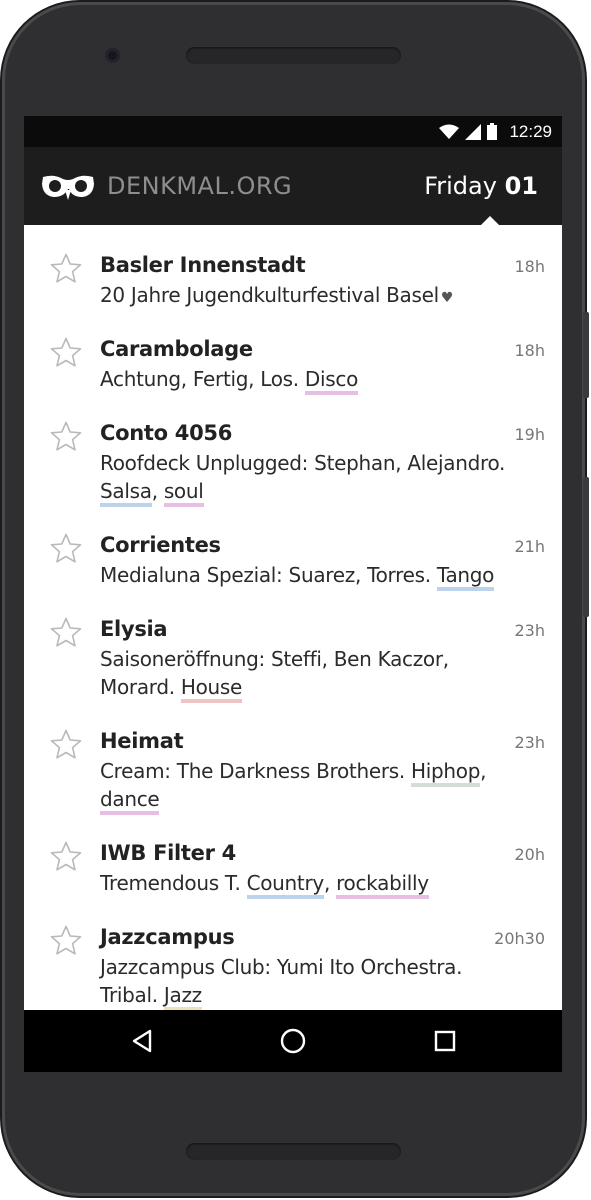 This screenshot has width=591, height=1200. What do you see at coordinates (167, 937) in the screenshot?
I see `venue-name: Jazzcampus` at bounding box center [167, 937].